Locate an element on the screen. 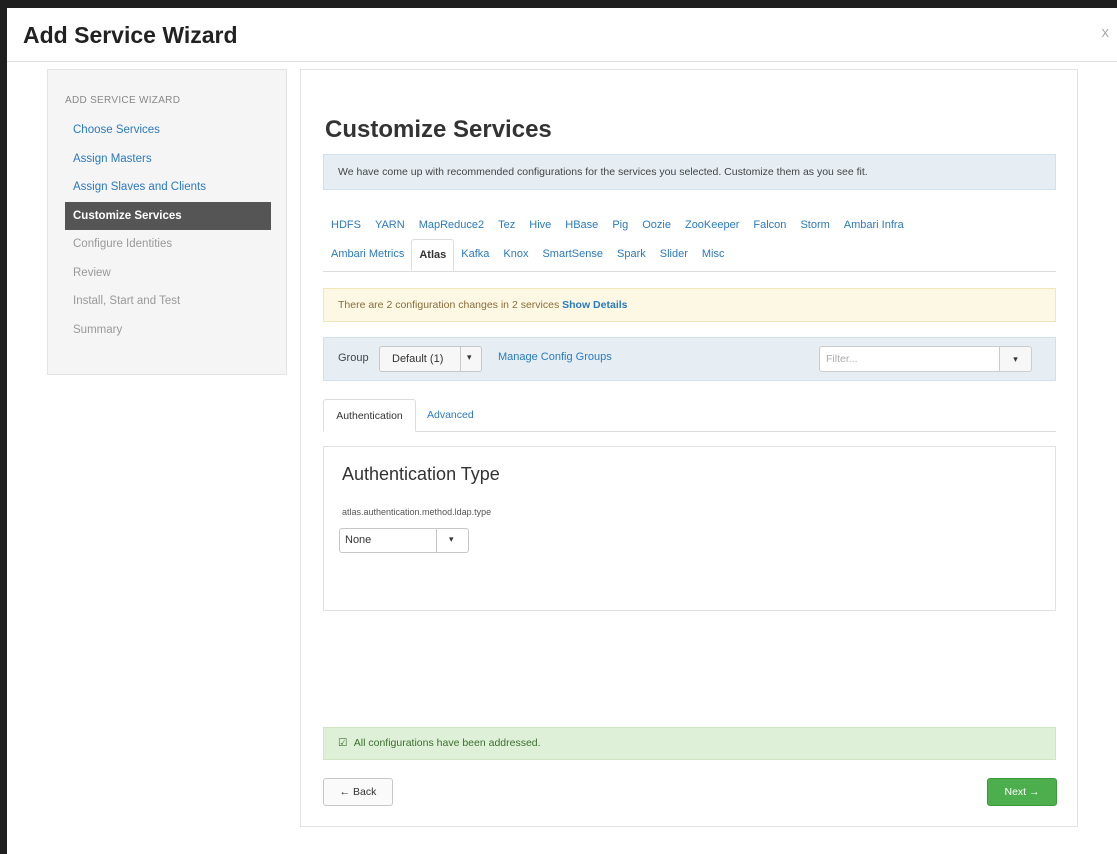 The width and height of the screenshot is (1117, 854). manage-config-groups-link: Manage Config Groups is located at coordinates (555, 357).